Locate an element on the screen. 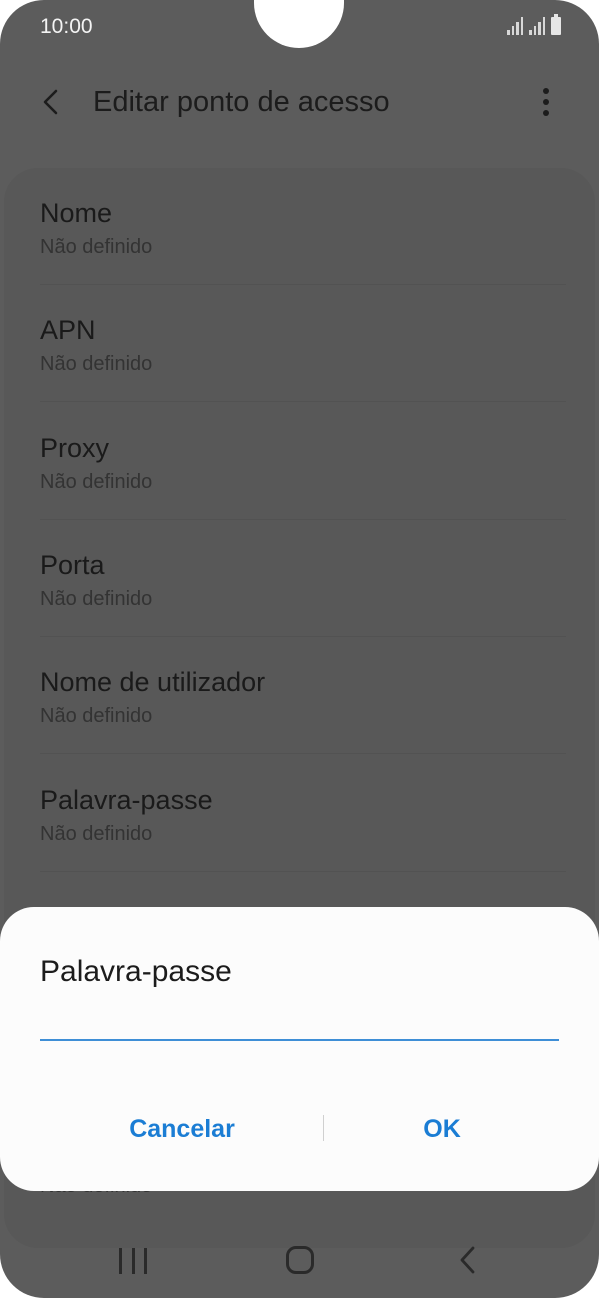 The image size is (599, 1298). more-vert-icon is located at coordinates (546, 102).